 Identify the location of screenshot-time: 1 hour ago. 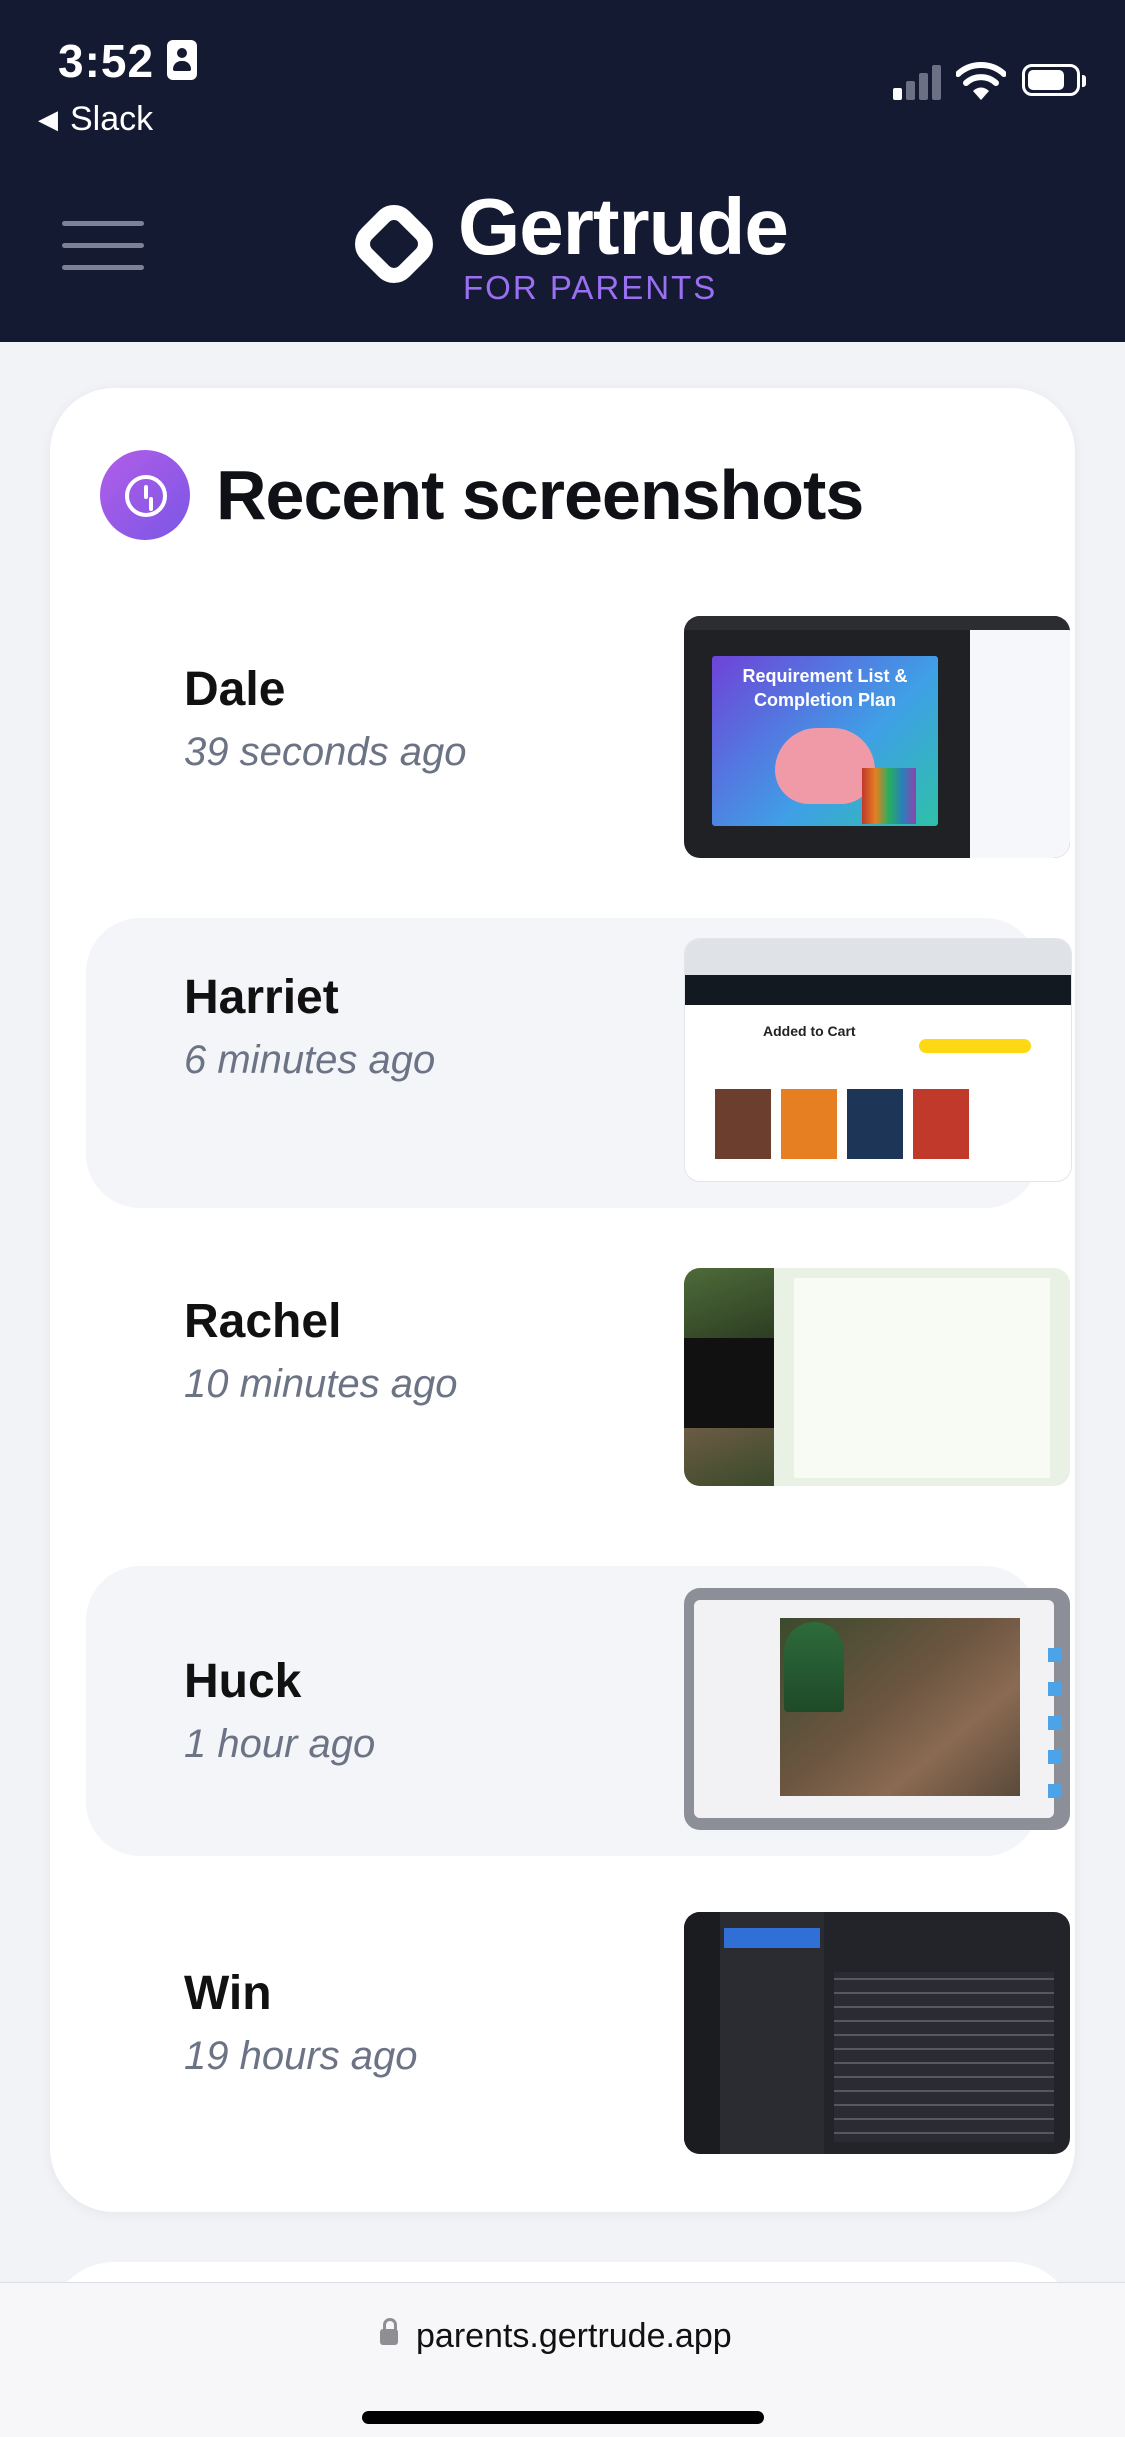
(280, 1744).